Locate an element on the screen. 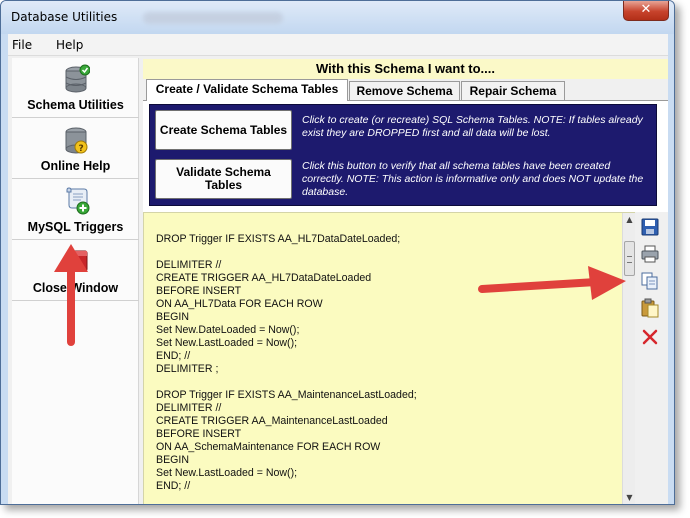 The width and height of the screenshot is (690, 518). nav-label: Online Help is located at coordinates (75, 166).